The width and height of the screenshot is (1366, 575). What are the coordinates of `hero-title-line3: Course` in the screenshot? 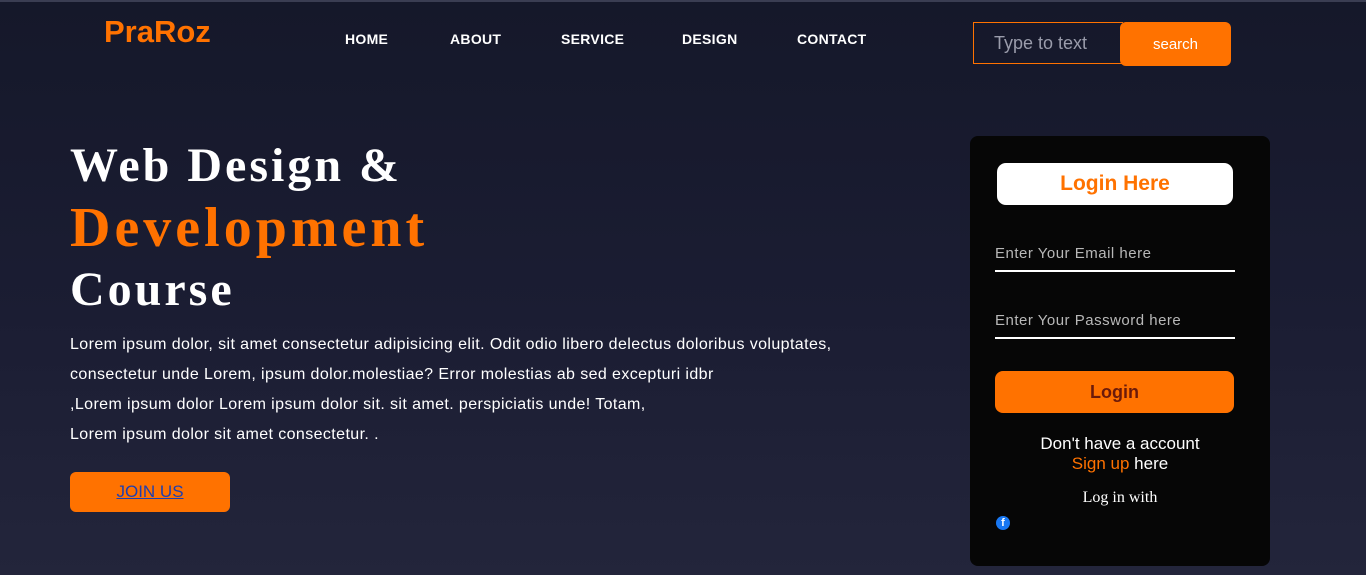 It's located at (152, 289).